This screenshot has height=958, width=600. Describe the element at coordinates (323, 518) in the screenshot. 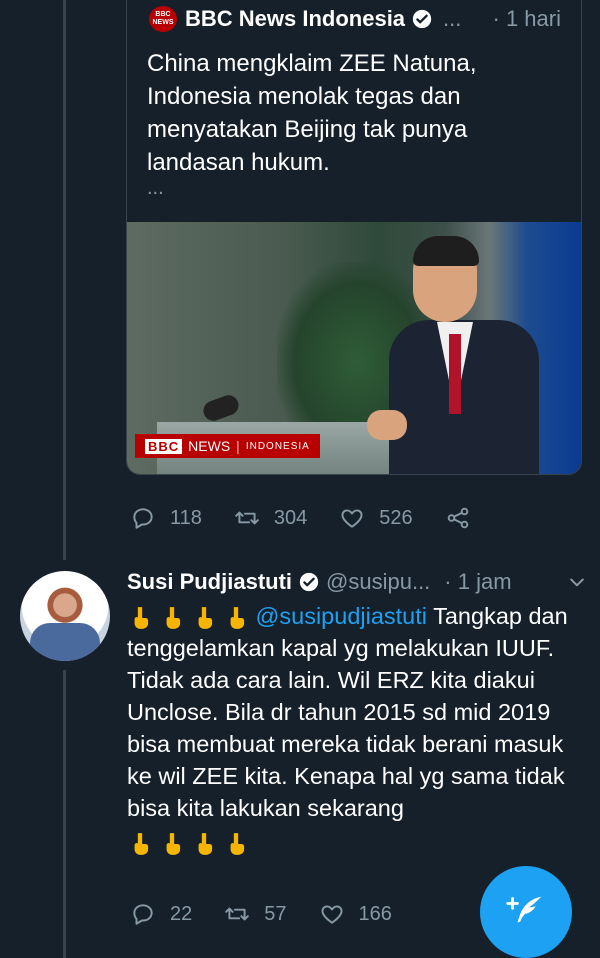

I see `quoted-tweet-actions: 118 304 526` at that location.